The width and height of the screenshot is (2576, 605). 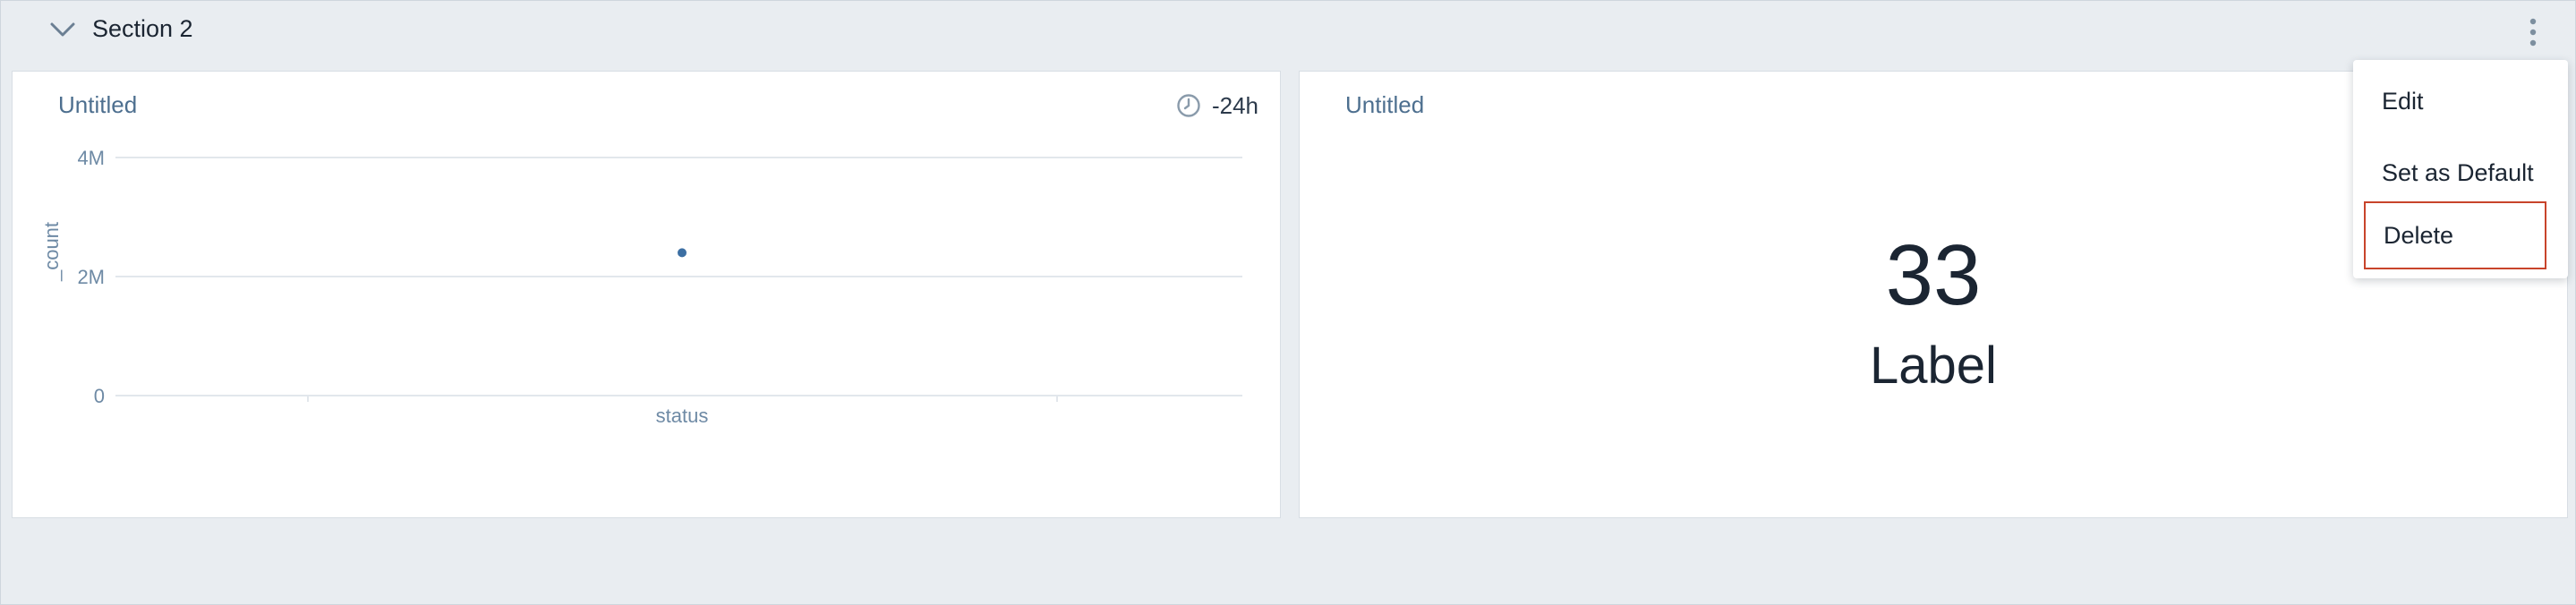 What do you see at coordinates (2455, 173) in the screenshot?
I see `menu-item-set-as-default: Set as Default` at bounding box center [2455, 173].